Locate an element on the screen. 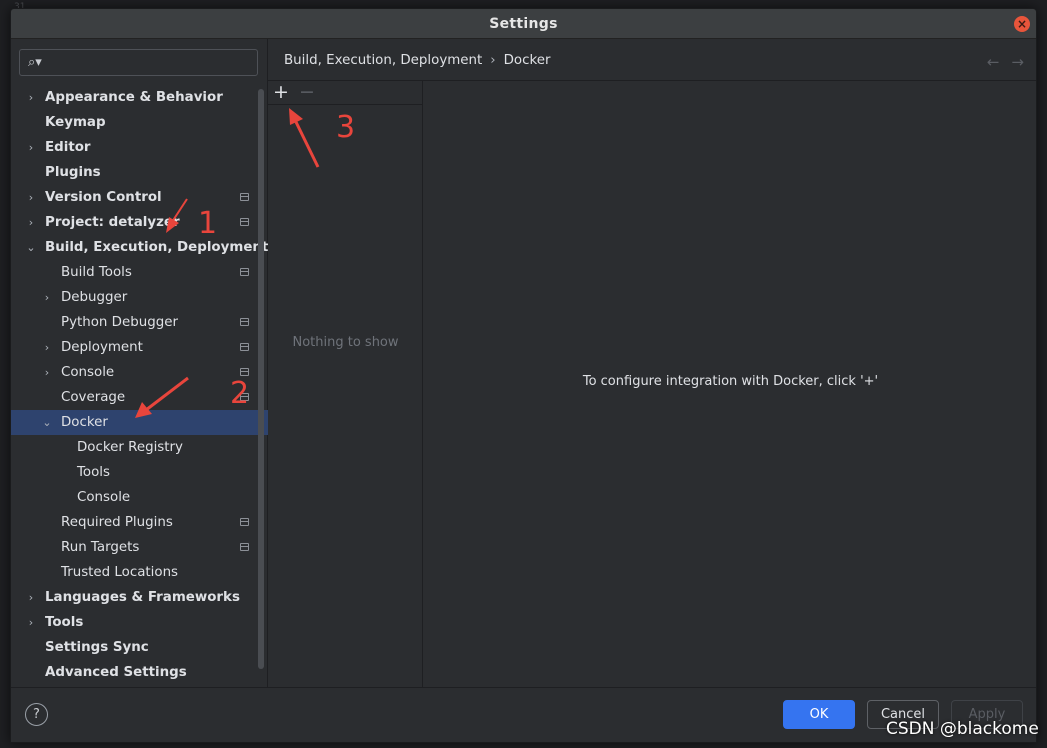  sidebar-item-required-plugins: Required Plugins is located at coordinates (139, 522).